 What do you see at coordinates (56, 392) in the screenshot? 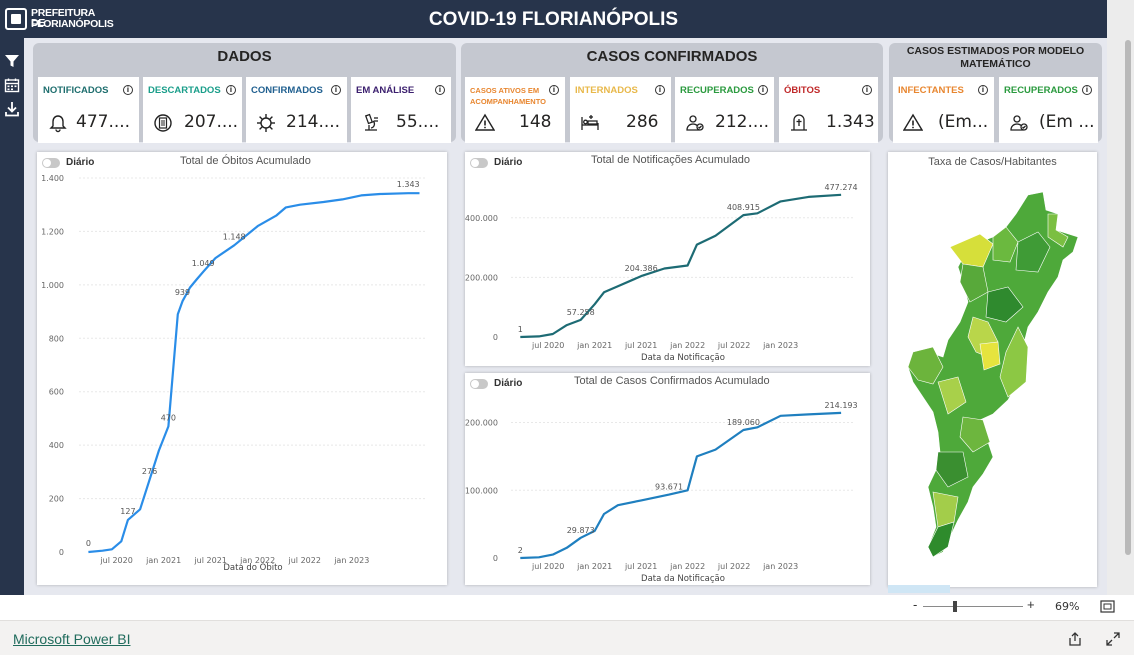
I see `y-tick-label: 600` at bounding box center [56, 392].